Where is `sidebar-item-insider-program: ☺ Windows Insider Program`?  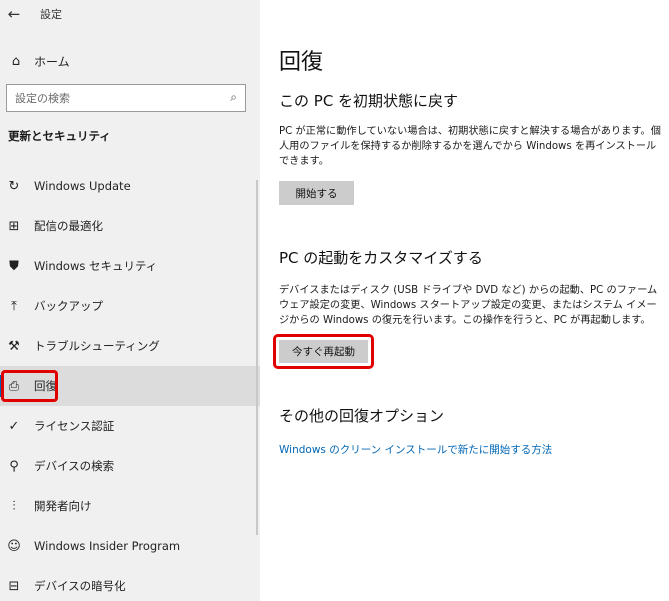 sidebar-item-insider-program: ☺ Windows Insider Program is located at coordinates (130, 546).